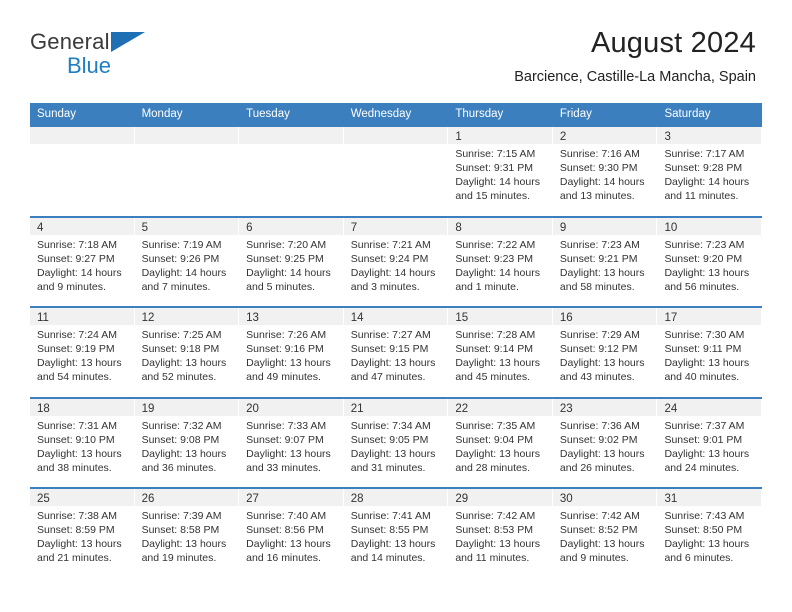 The width and height of the screenshot is (792, 612). What do you see at coordinates (703, 439) in the screenshot?
I see `sunset-time: Sunset: 9:01 PM` at bounding box center [703, 439].